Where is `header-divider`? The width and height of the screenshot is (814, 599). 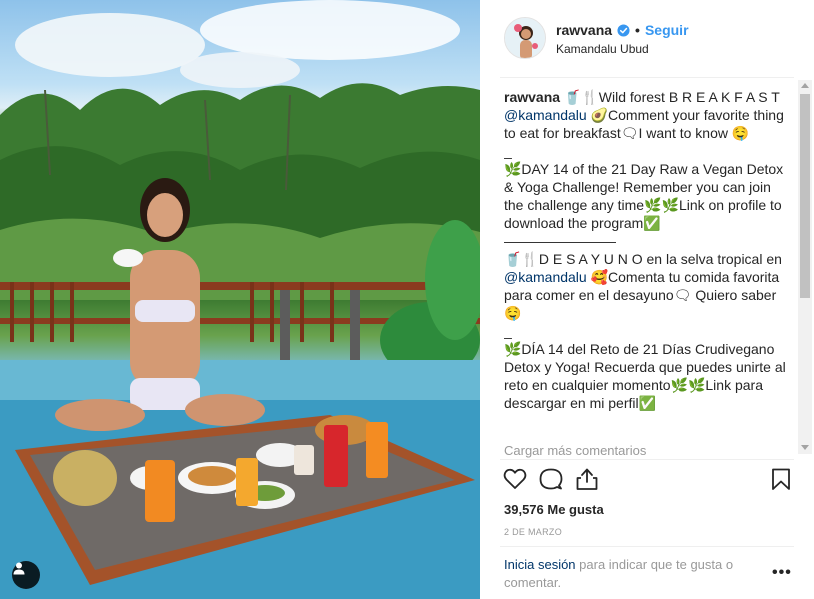 header-divider is located at coordinates (647, 77).